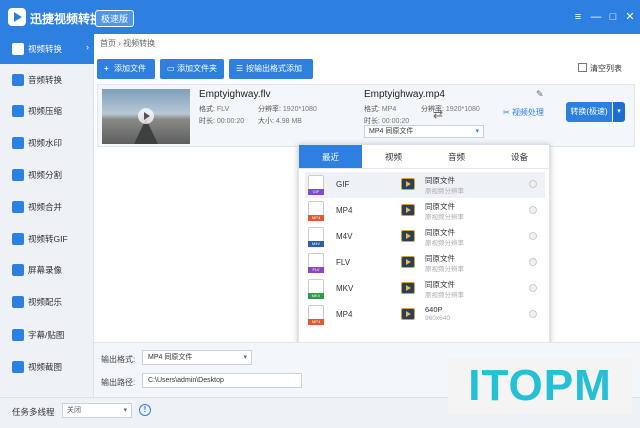  Describe the element at coordinates (456, 157) in the screenshot. I see `tab-audio: 音频` at that location.